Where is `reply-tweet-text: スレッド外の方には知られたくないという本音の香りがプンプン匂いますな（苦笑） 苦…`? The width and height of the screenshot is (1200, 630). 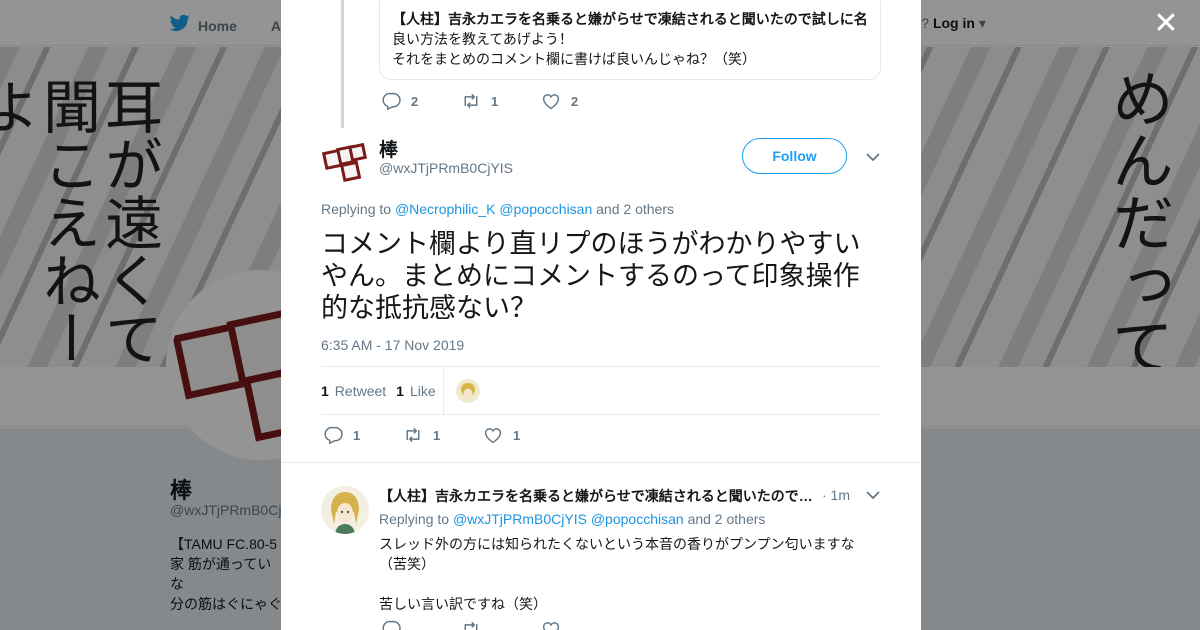 reply-tweet-text: スレッド外の方には知られたくないという本音の香りがプンプン匂いますな（苦笑） 苦… is located at coordinates (617, 574).